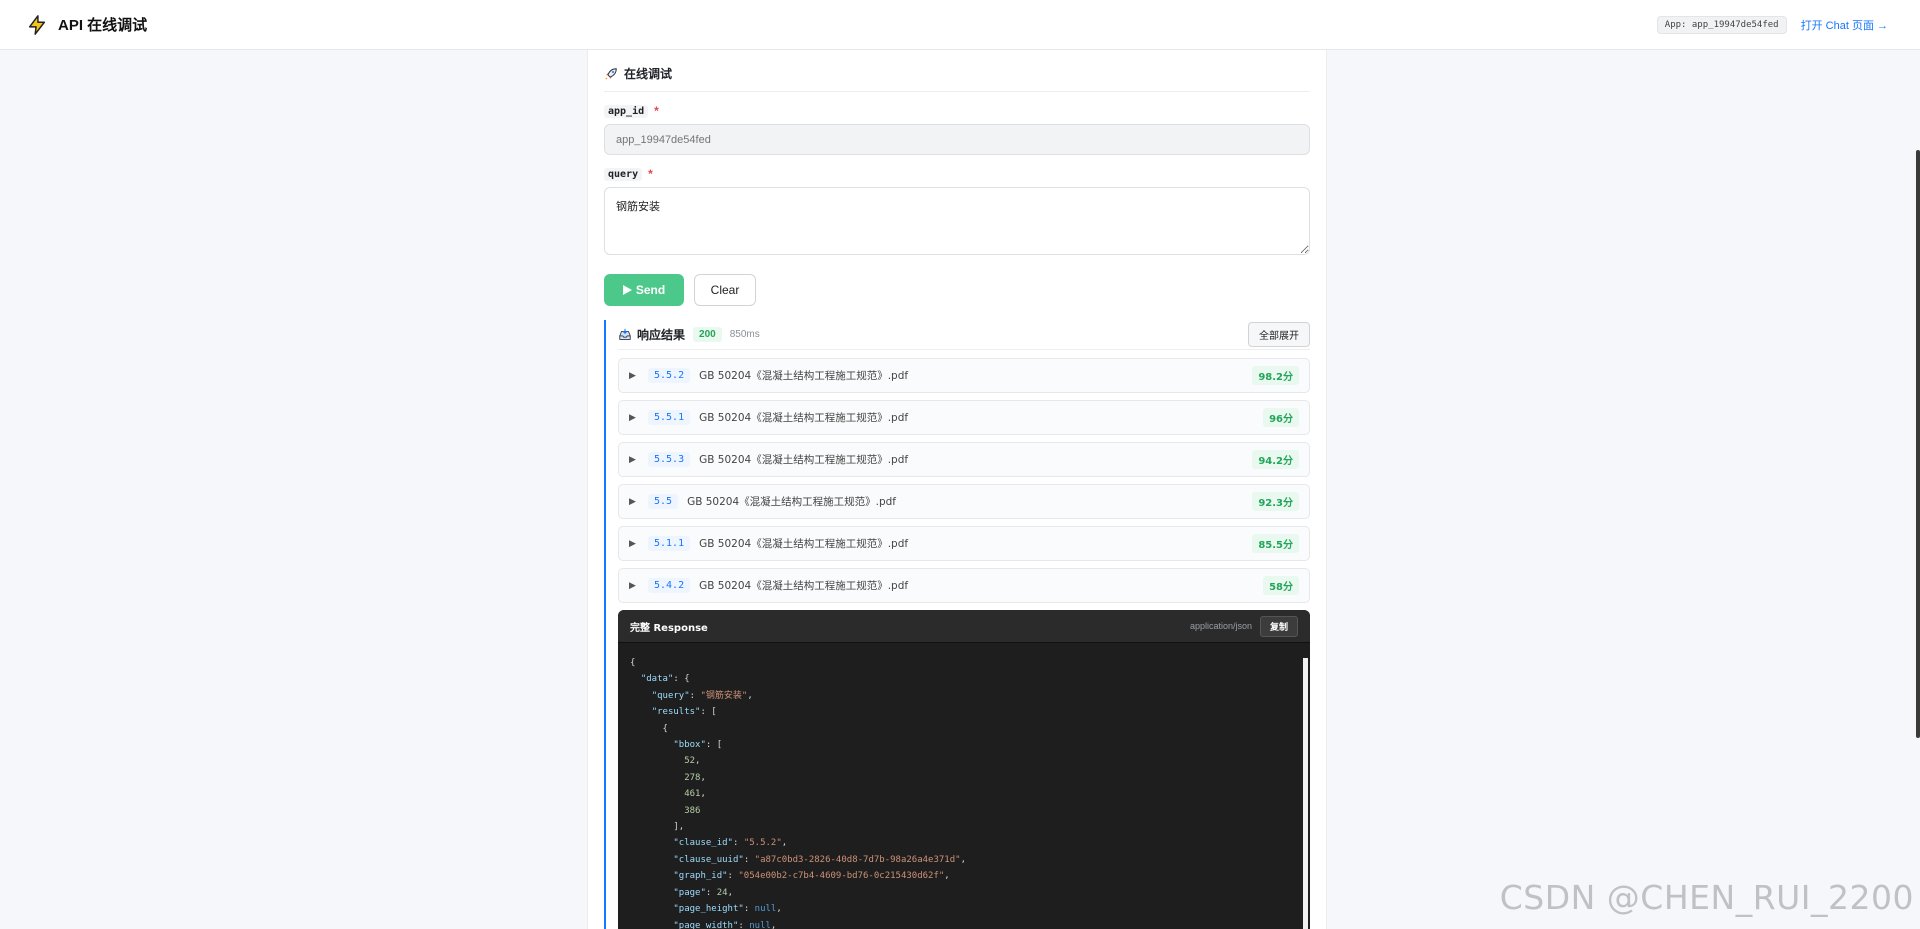  What do you see at coordinates (1721, 24) in the screenshot?
I see `app-id-badge: App: app_19947de54fed` at bounding box center [1721, 24].